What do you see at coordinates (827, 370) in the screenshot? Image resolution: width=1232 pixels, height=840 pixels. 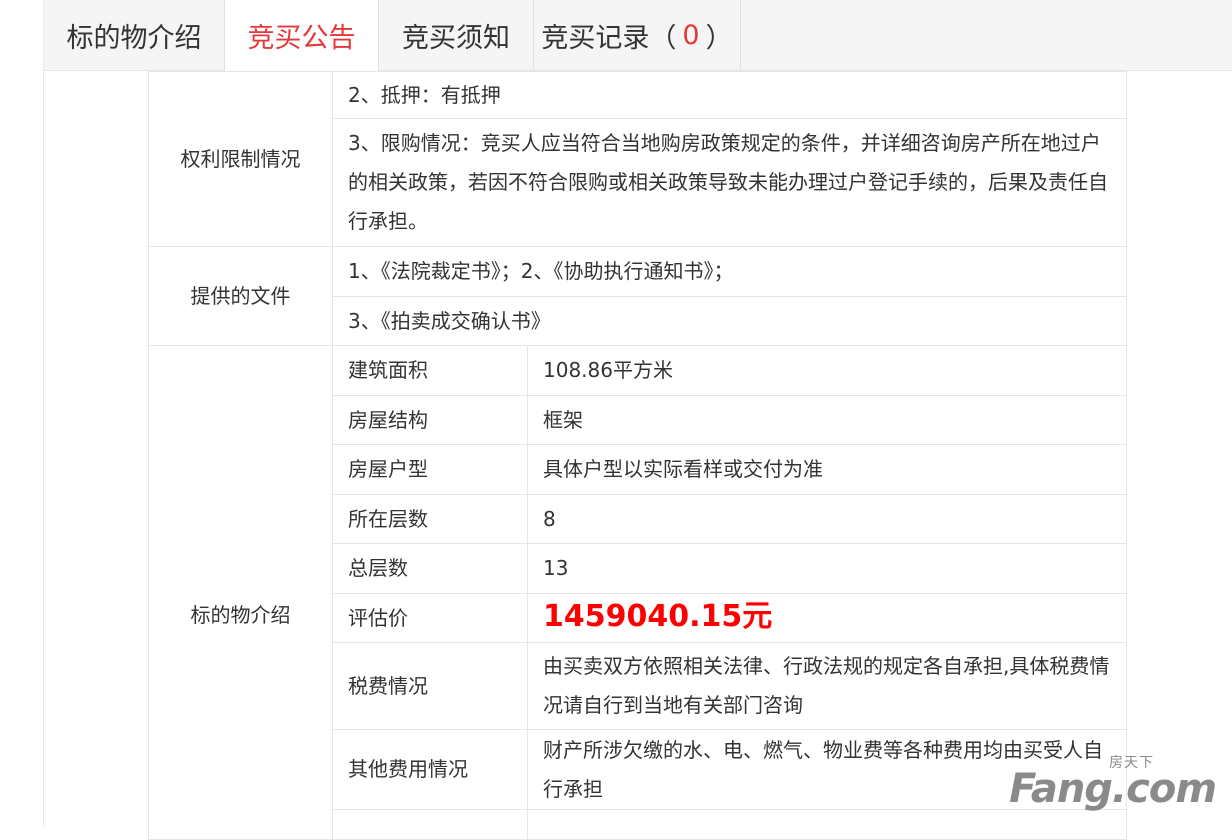 I see `area-value: 108.86平方米` at bounding box center [827, 370].